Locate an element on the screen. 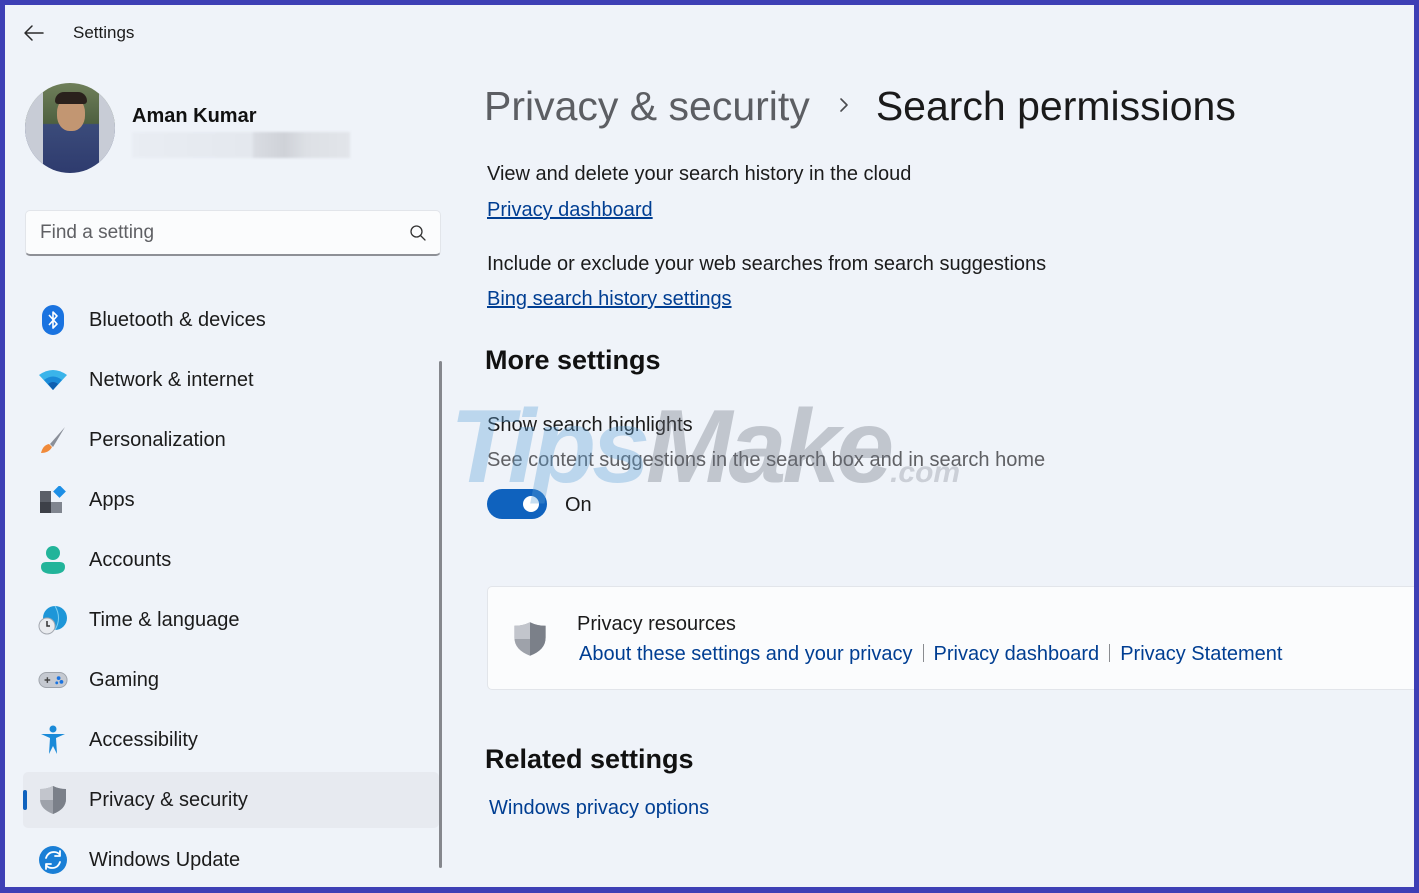  sidebar-item-bluetooth-devices: Bluetooth & devices is located at coordinates (231, 320).